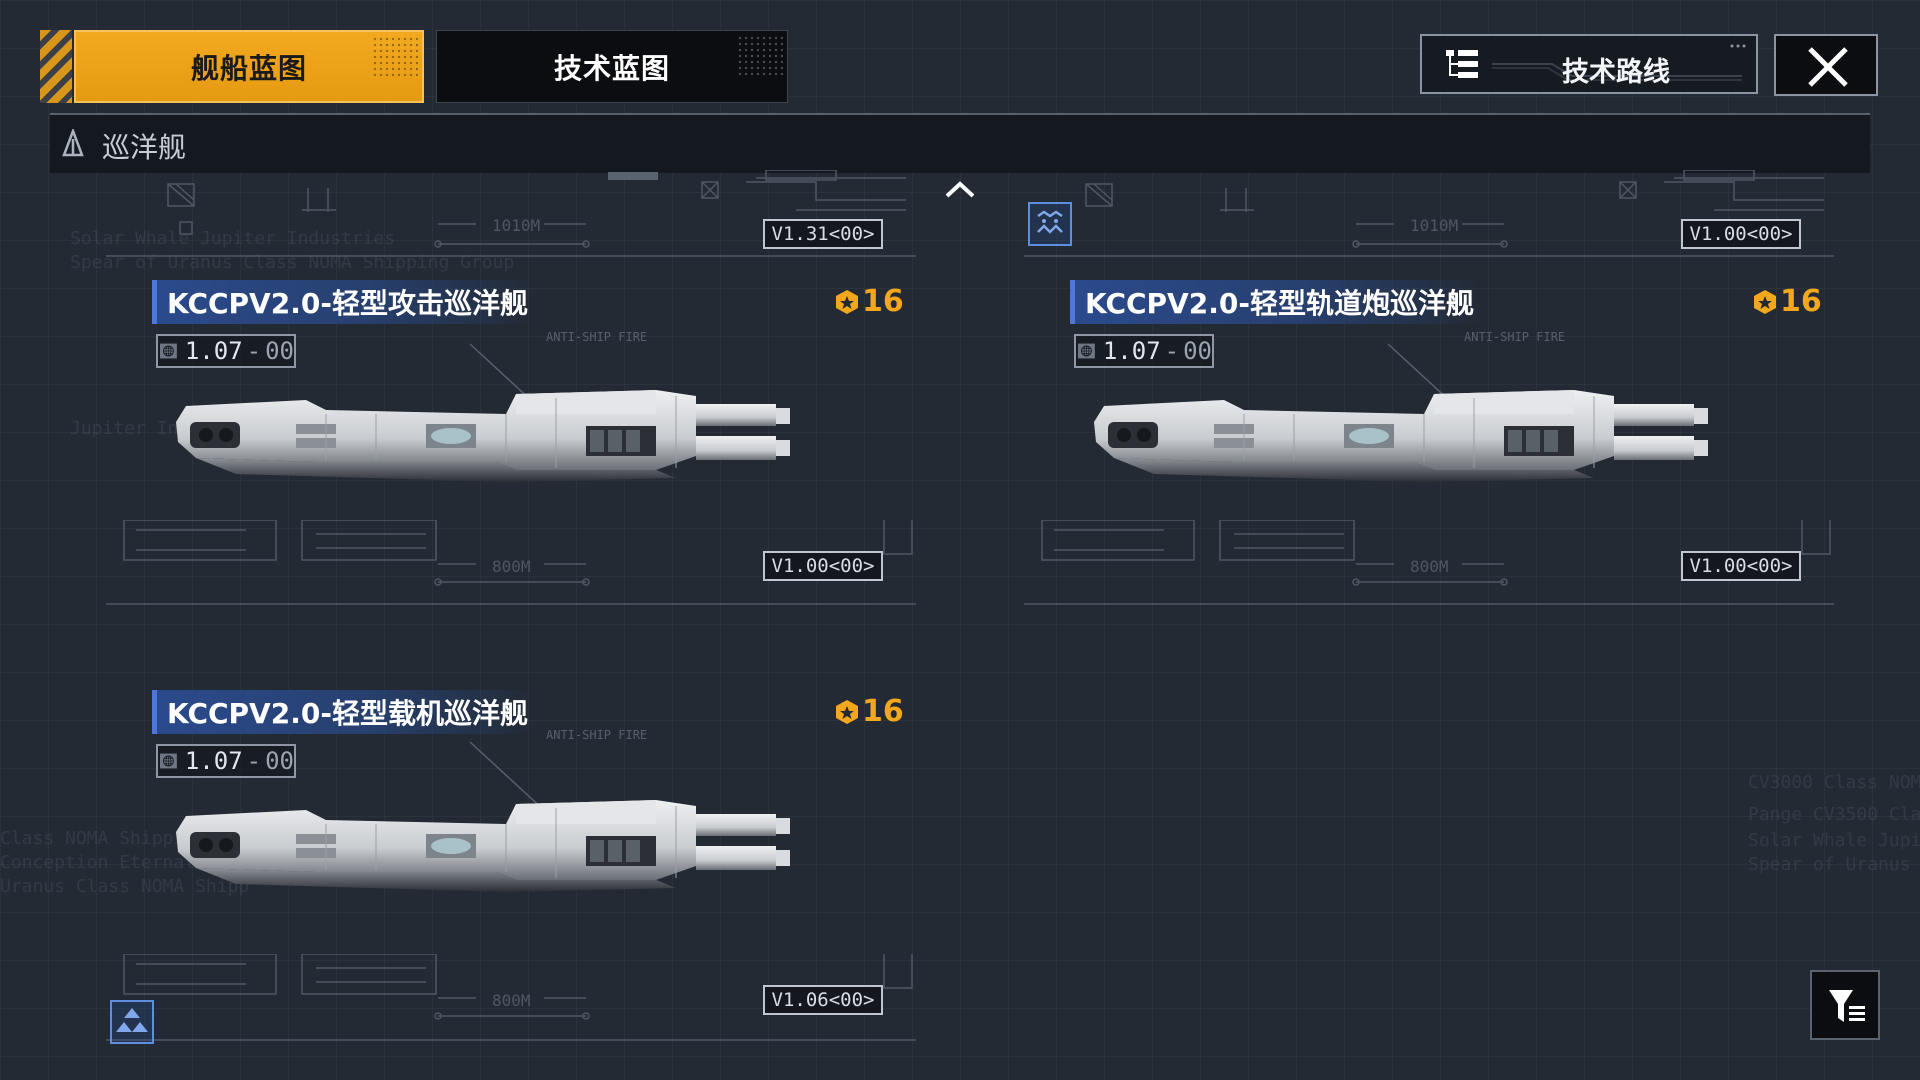  I want to click on close-icon, so click(1828, 67).